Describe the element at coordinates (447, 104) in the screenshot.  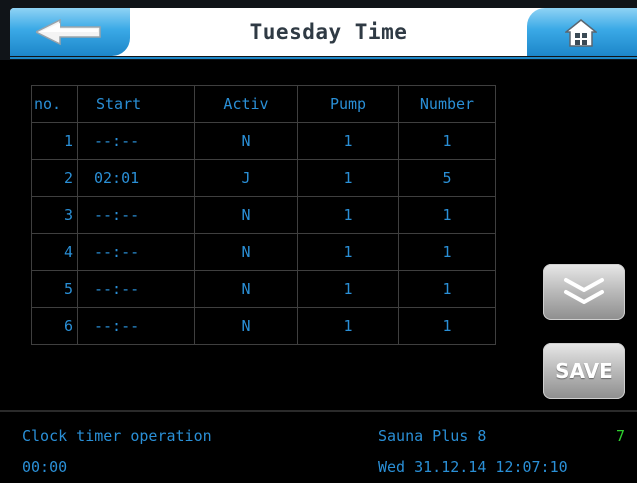
I see `column-header-number: Number` at that location.